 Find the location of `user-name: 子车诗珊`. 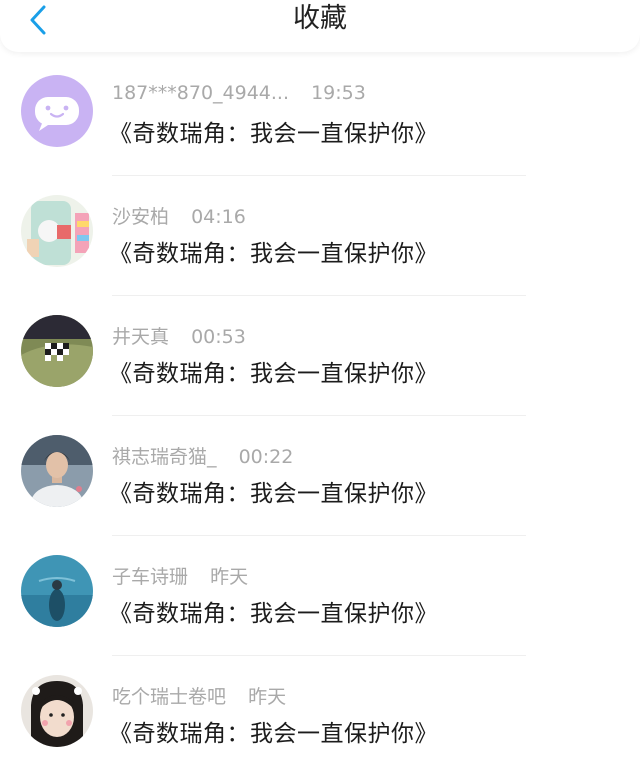

user-name: 子车诗珊 is located at coordinates (150, 577).